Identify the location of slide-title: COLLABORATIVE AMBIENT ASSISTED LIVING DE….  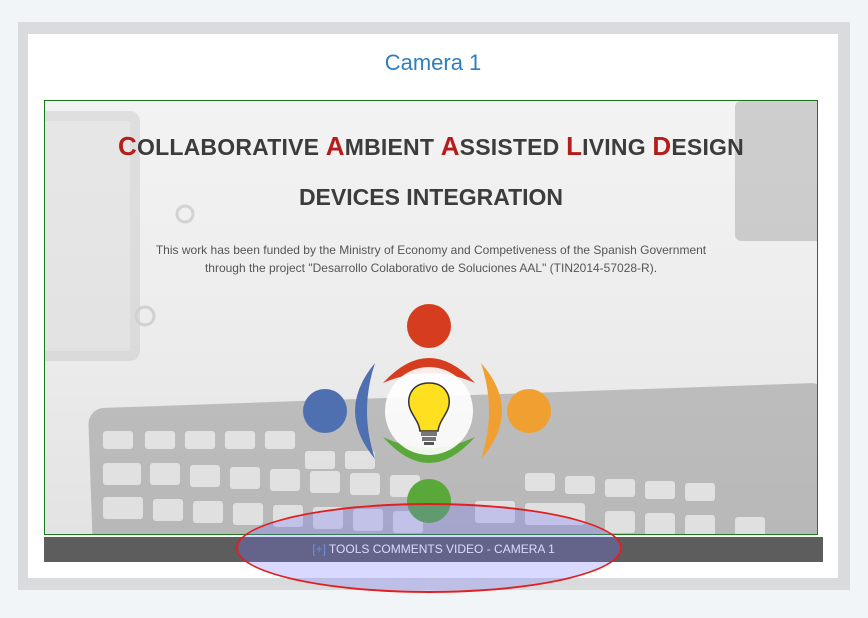
(431, 146).